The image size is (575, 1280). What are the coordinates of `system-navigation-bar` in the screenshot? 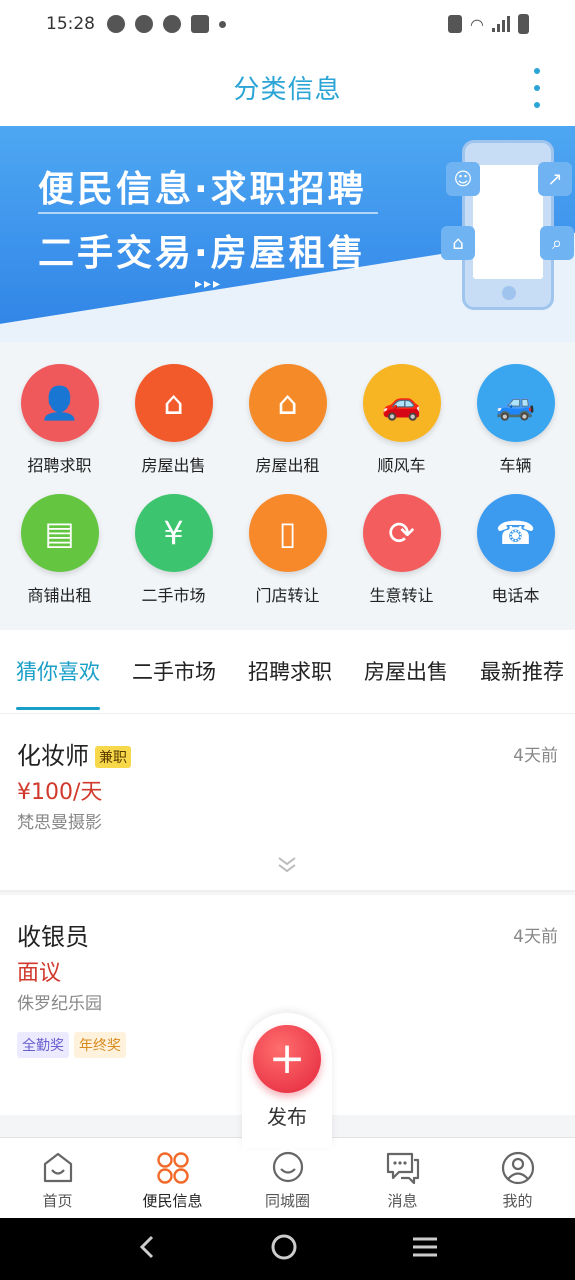 It's located at (287, 1249).